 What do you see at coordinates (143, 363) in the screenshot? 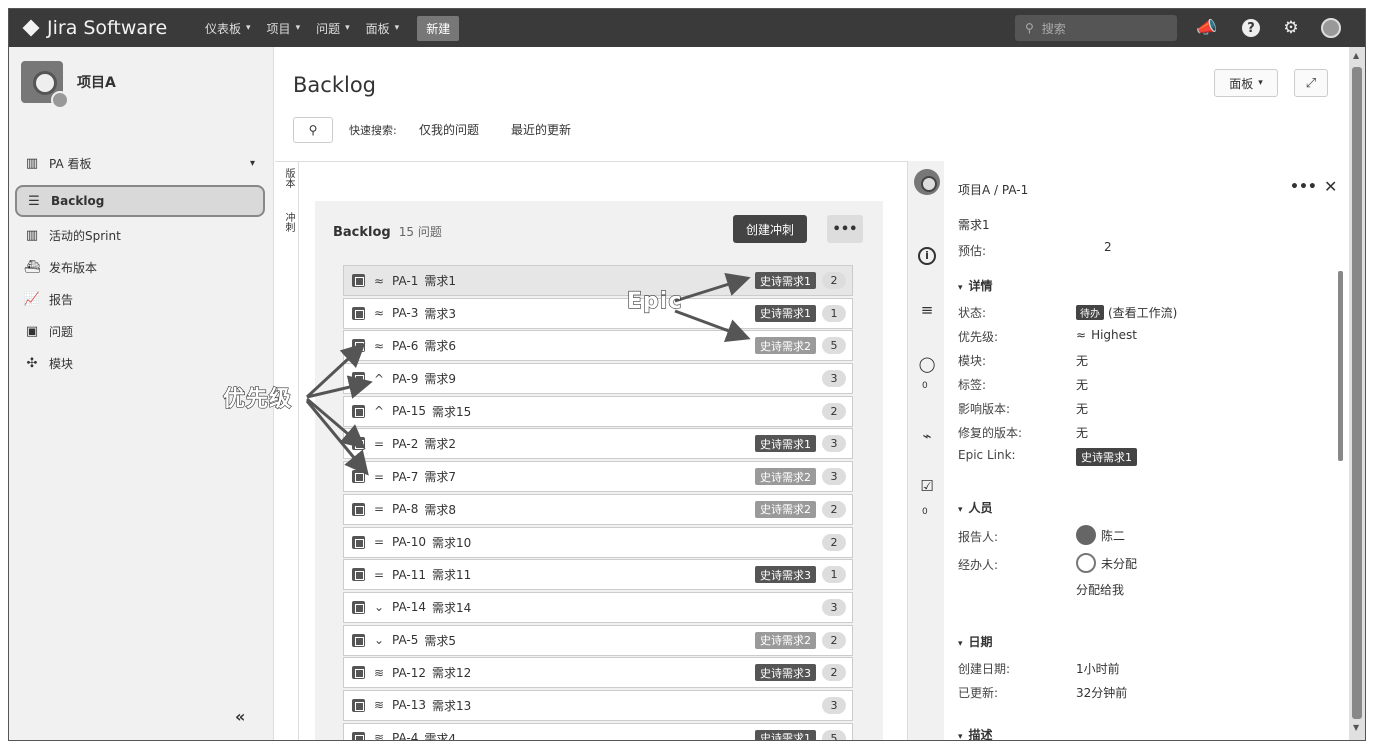
I see `sidebar-item-components: ✣ 模块` at bounding box center [143, 363].